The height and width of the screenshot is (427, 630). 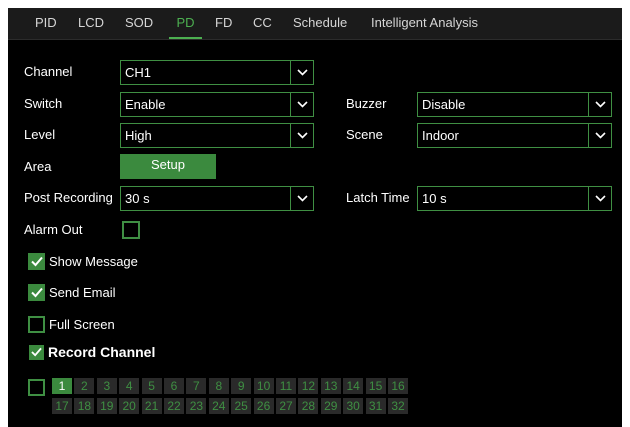 I want to click on channel-label: Channel, so click(x=48, y=71).